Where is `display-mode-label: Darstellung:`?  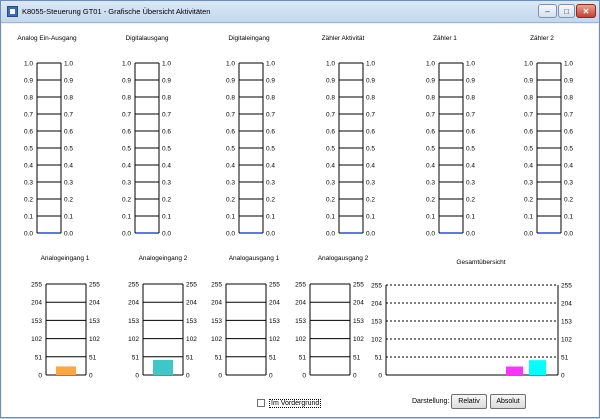 display-mode-label: Darstellung: is located at coordinates (431, 401).